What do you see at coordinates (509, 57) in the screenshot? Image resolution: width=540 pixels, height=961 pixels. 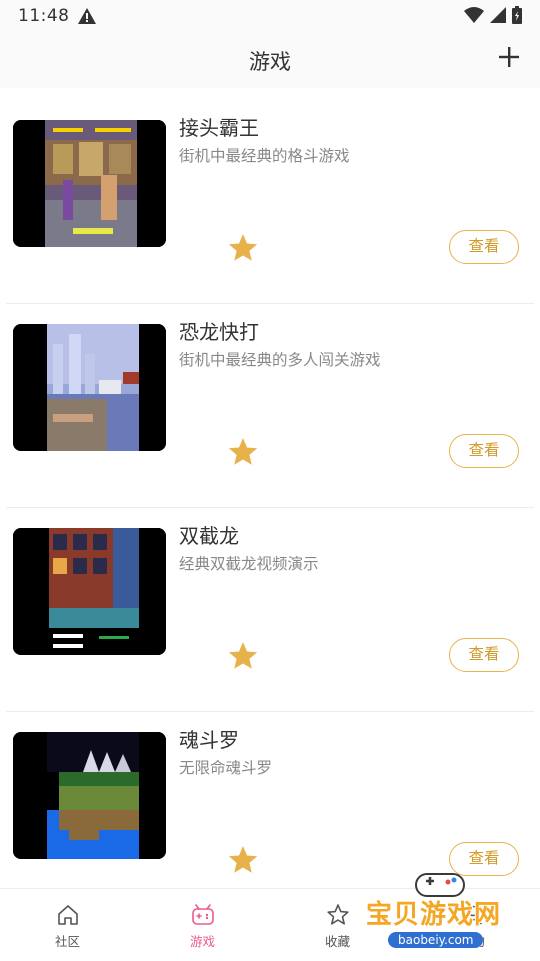 I see `plus-icon` at bounding box center [509, 57].